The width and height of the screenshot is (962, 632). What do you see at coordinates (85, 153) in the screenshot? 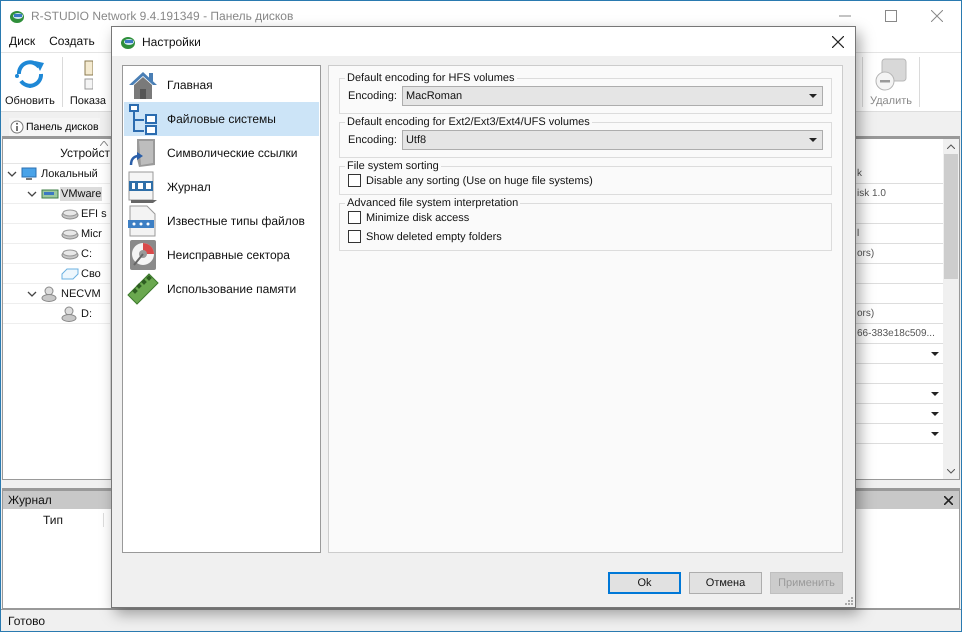
I see `column-header: Устройст` at bounding box center [85, 153].